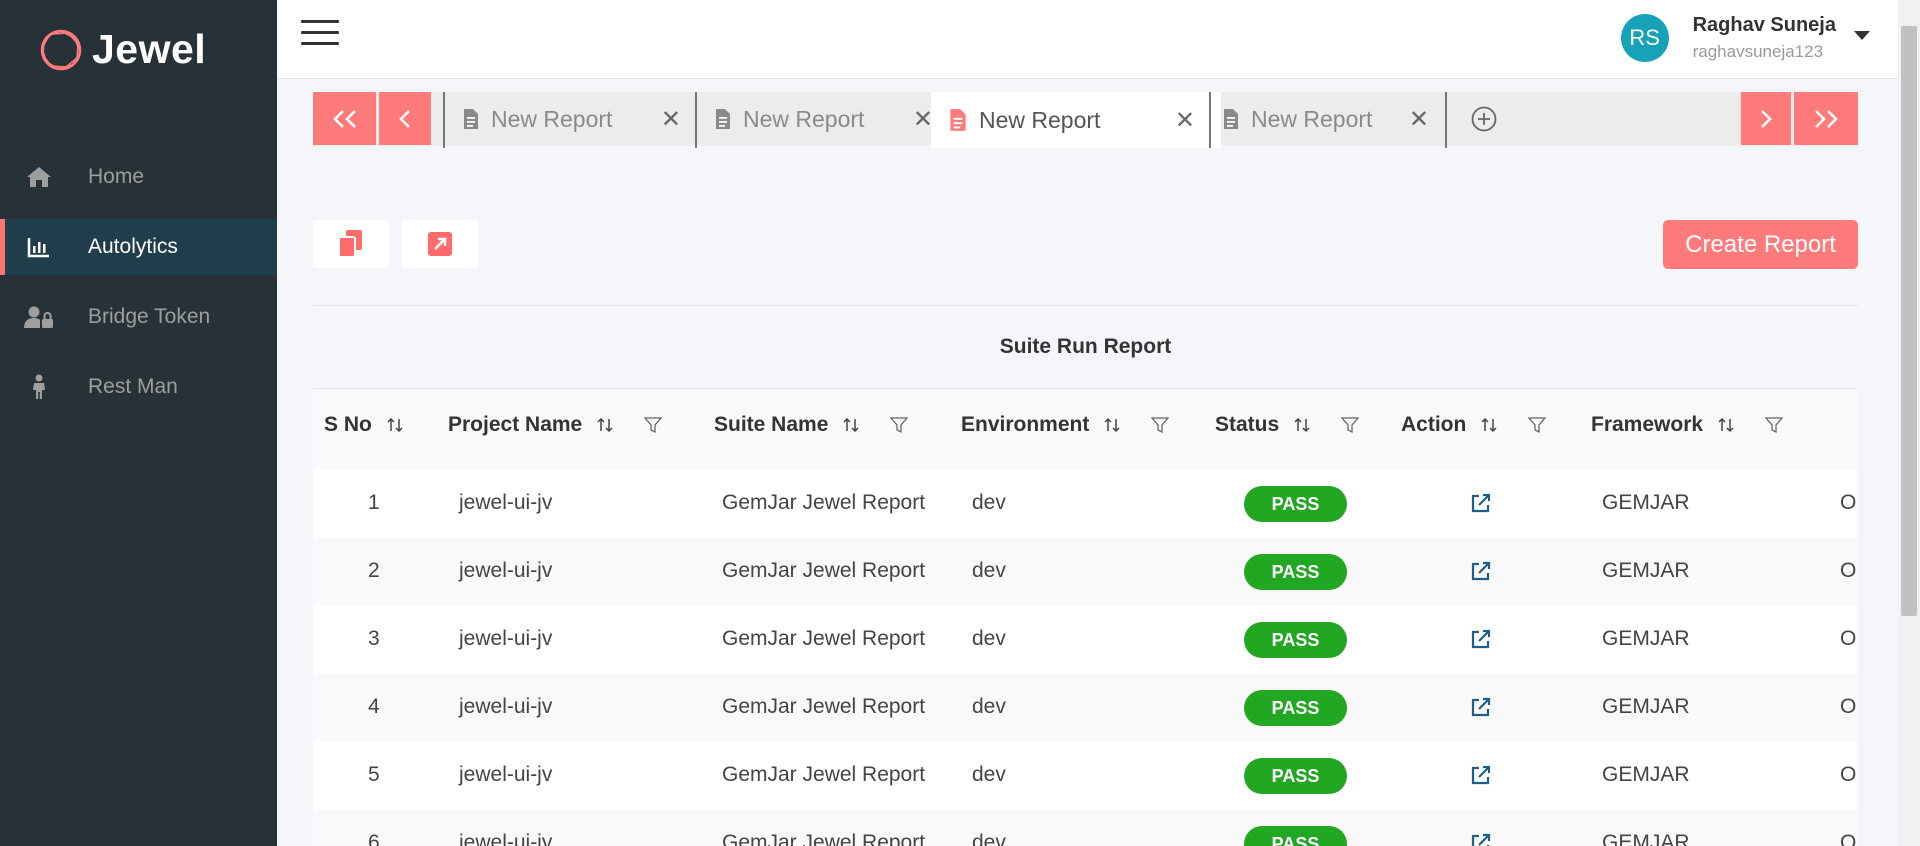 This screenshot has height=846, width=1920. What do you see at coordinates (1287, 425) in the screenshot?
I see `column-header-status: Status` at bounding box center [1287, 425].